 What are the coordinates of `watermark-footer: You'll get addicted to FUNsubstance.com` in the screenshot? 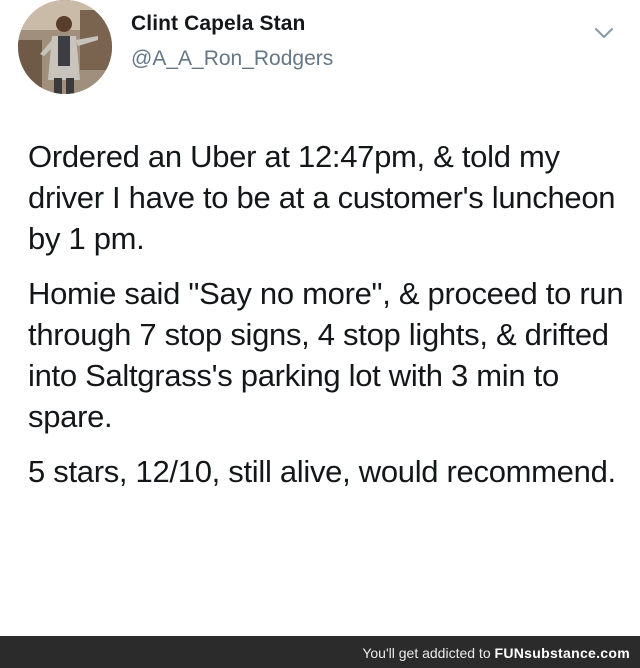 It's located at (320, 652).